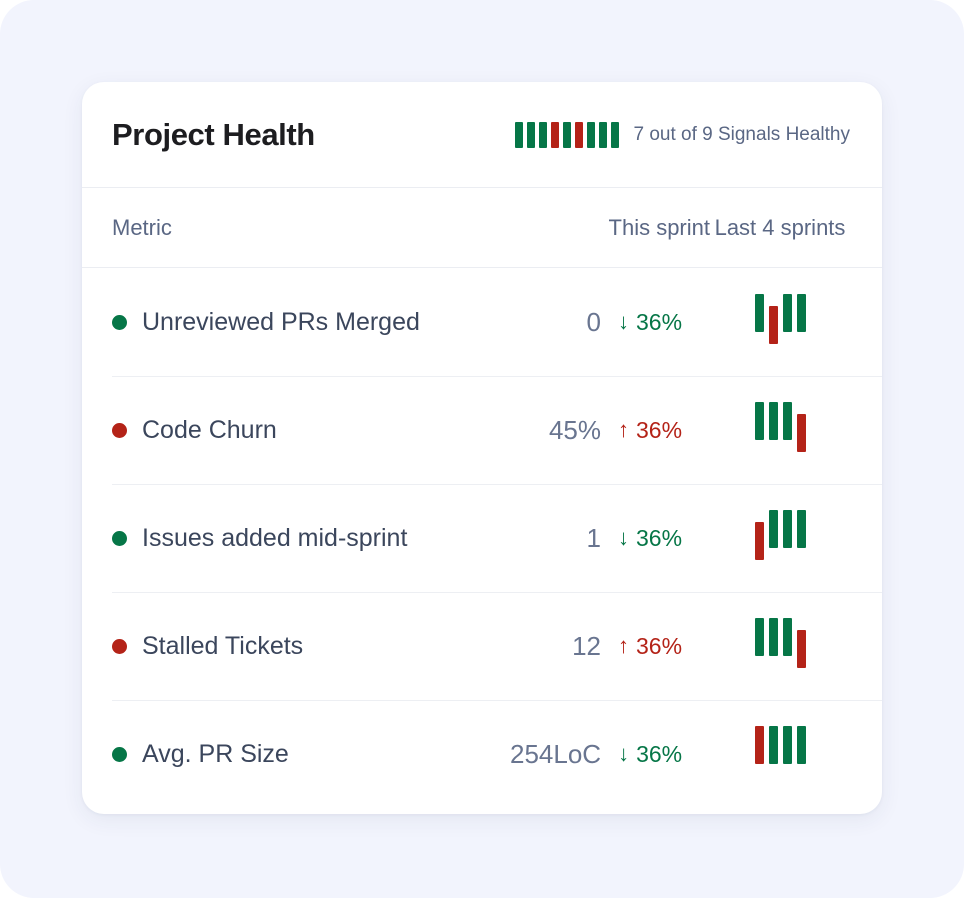 This screenshot has width=964, height=898. What do you see at coordinates (586, 645) in the screenshot?
I see `metric-value: 12` at bounding box center [586, 645].